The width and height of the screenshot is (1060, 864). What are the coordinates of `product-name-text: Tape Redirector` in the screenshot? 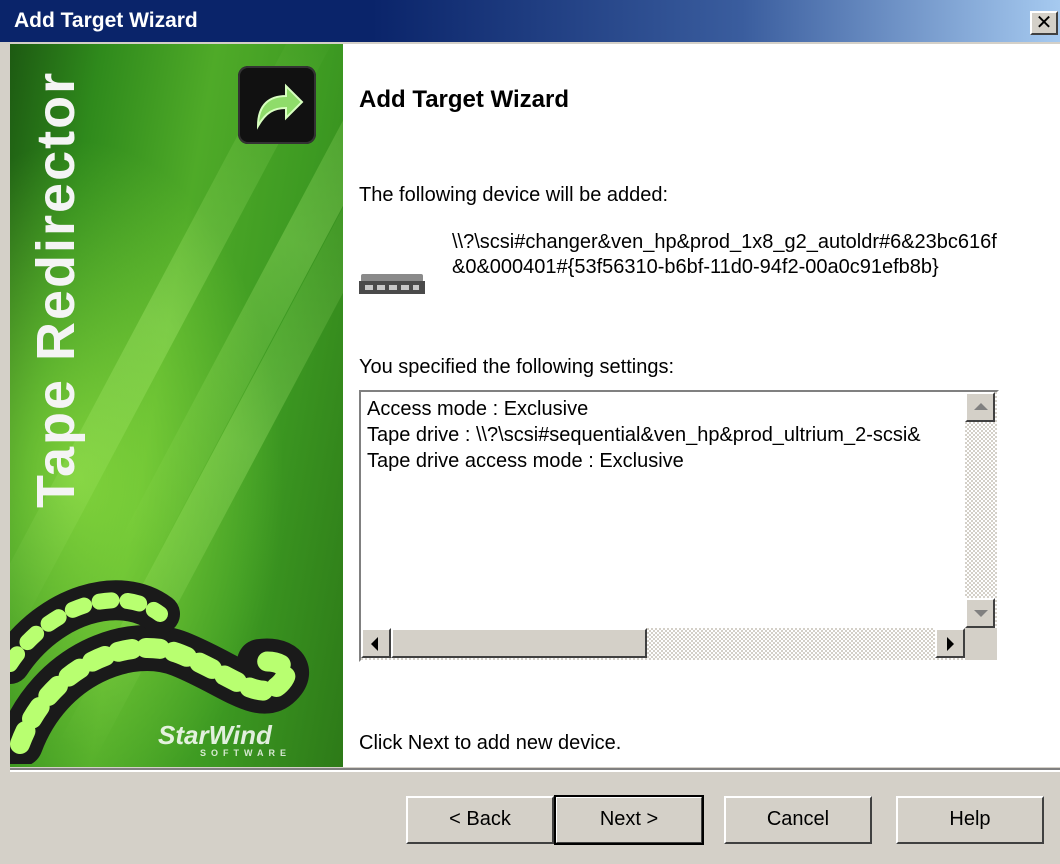 It's located at (56, 289).